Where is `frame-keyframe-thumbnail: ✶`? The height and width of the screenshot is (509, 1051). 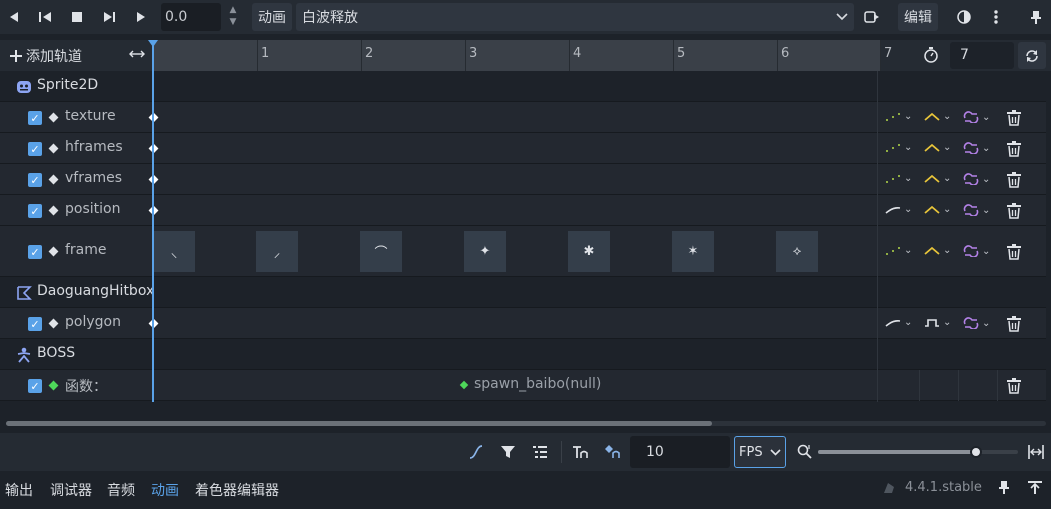
frame-keyframe-thumbnail: ✶ is located at coordinates (693, 251).